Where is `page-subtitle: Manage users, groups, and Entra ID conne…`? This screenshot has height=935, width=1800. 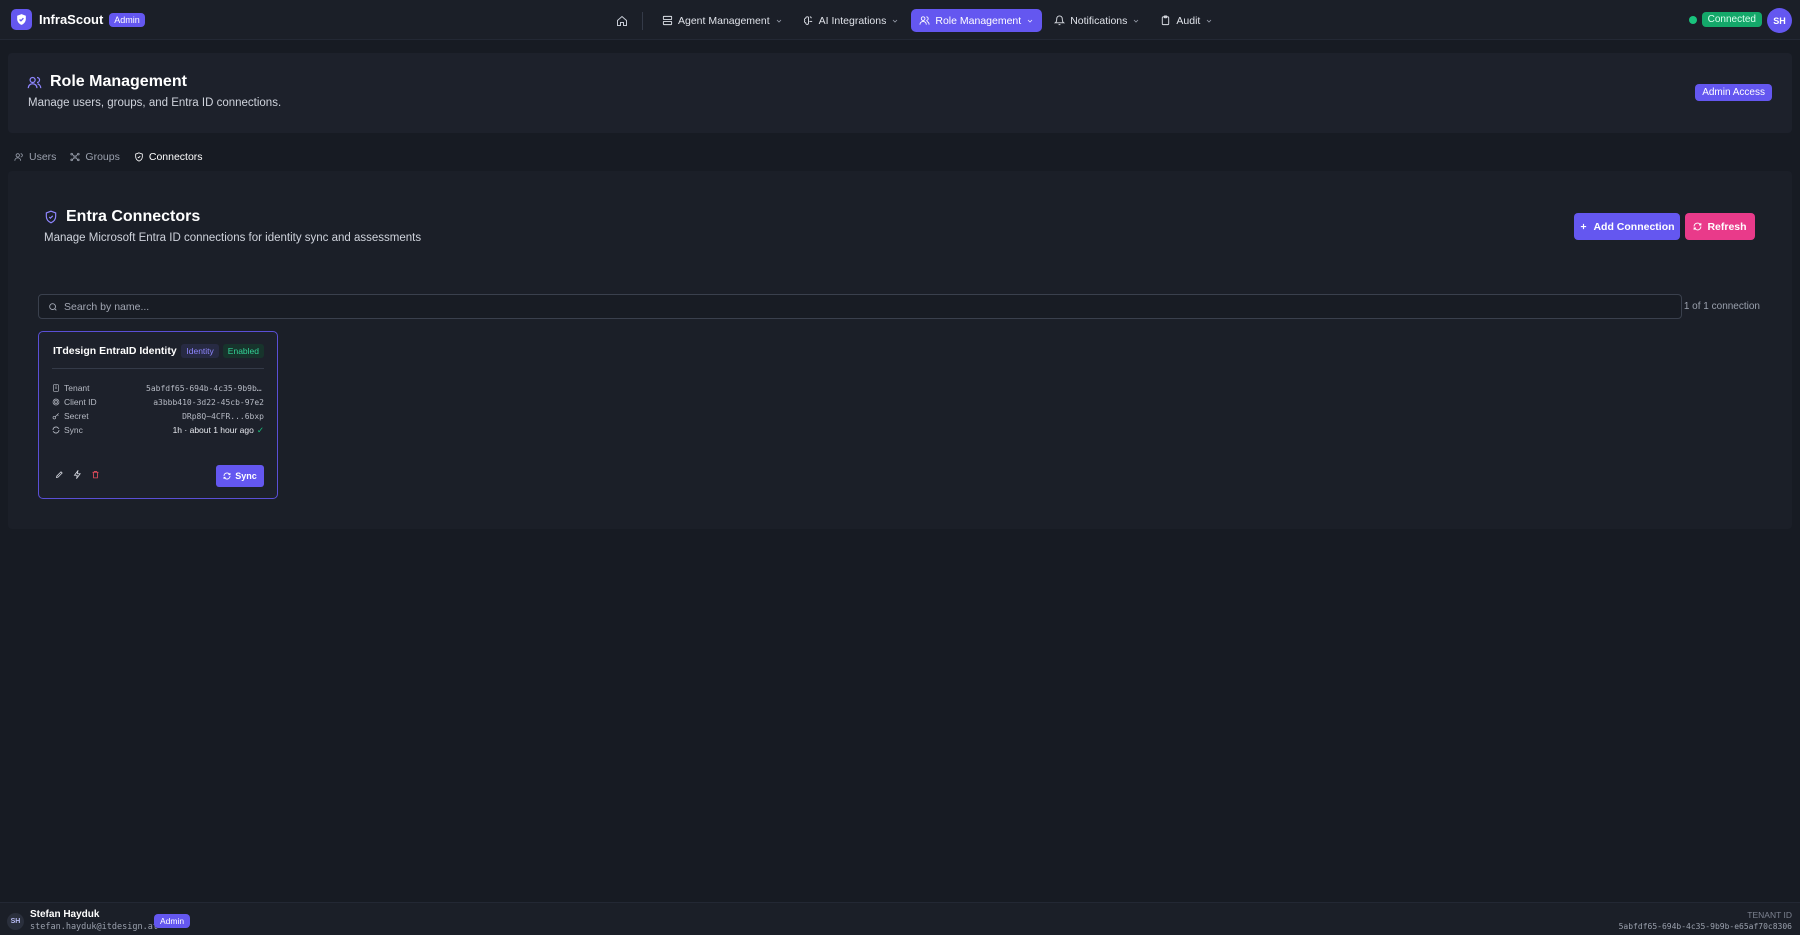 page-subtitle: Manage users, groups, and Entra ID conne… is located at coordinates (155, 103).